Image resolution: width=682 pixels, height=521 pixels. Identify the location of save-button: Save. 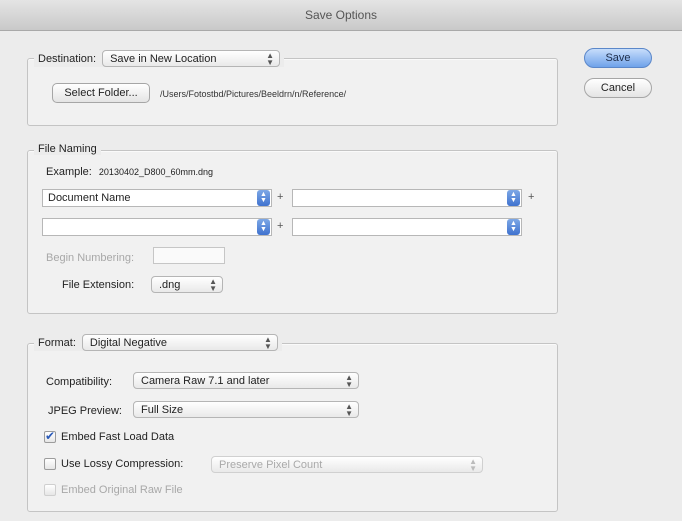
(618, 58).